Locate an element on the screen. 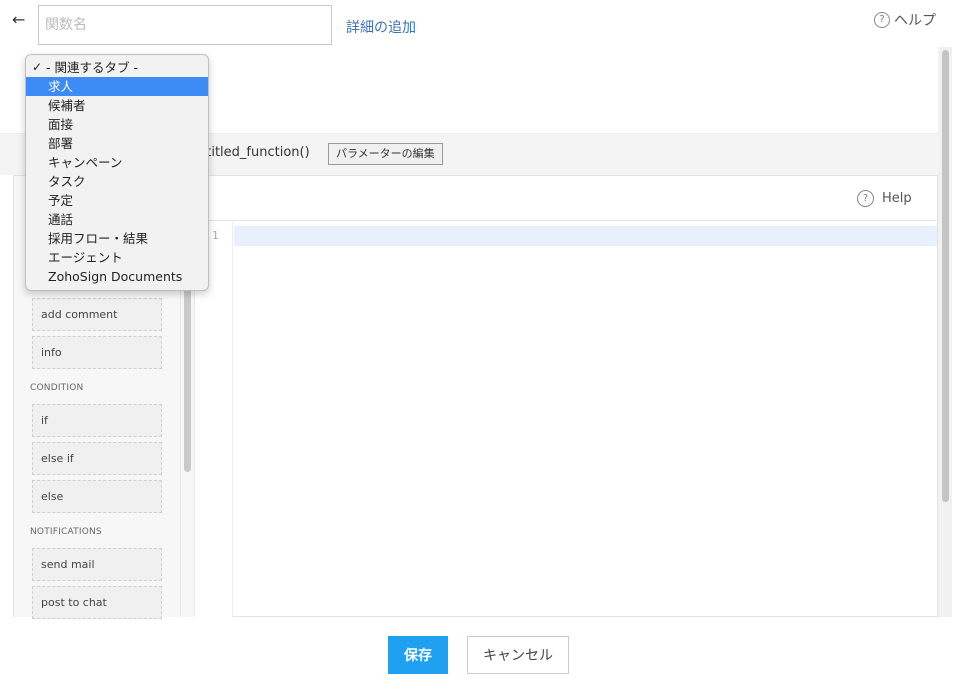 The width and height of the screenshot is (975, 692). function-name-input is located at coordinates (185, 25).